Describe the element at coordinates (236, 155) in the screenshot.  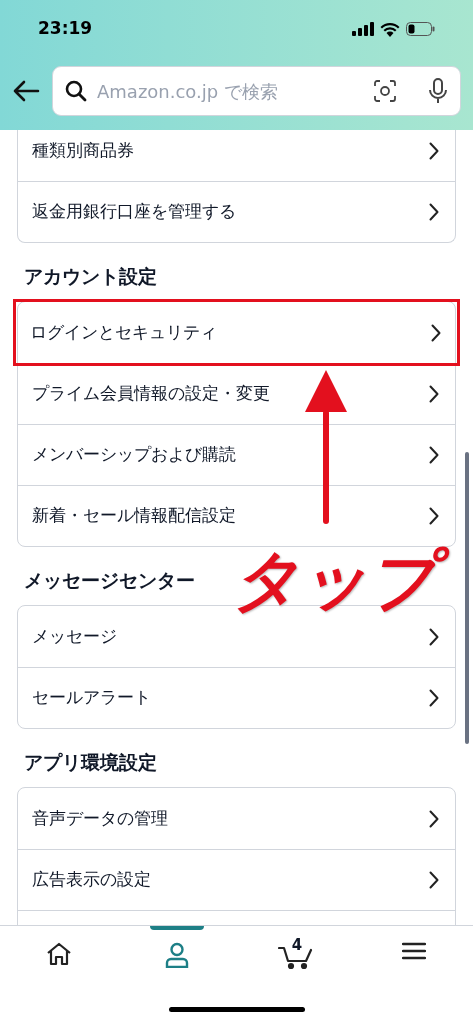
I see `settings-row: 種類別商品券` at that location.